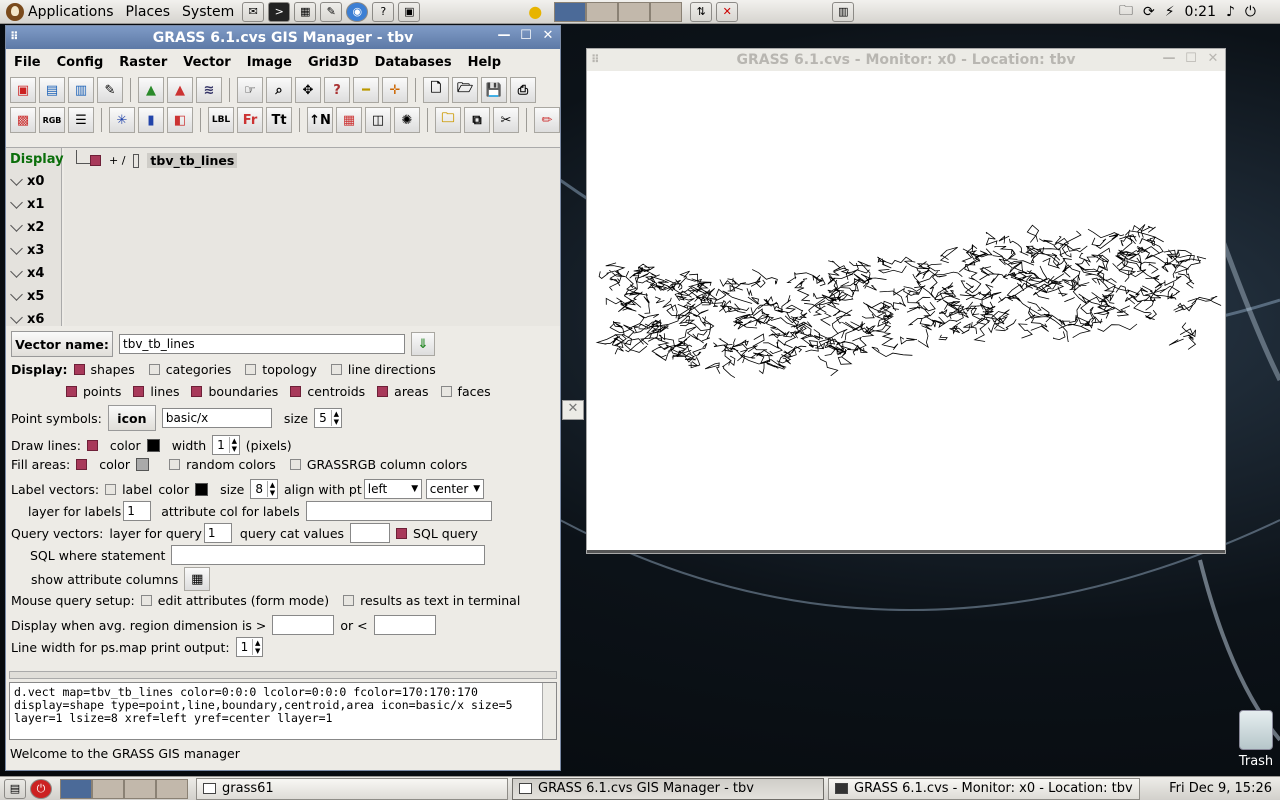 This screenshot has width=1280, height=800. I want to click on logout-icon: ⏻, so click(41, 788).